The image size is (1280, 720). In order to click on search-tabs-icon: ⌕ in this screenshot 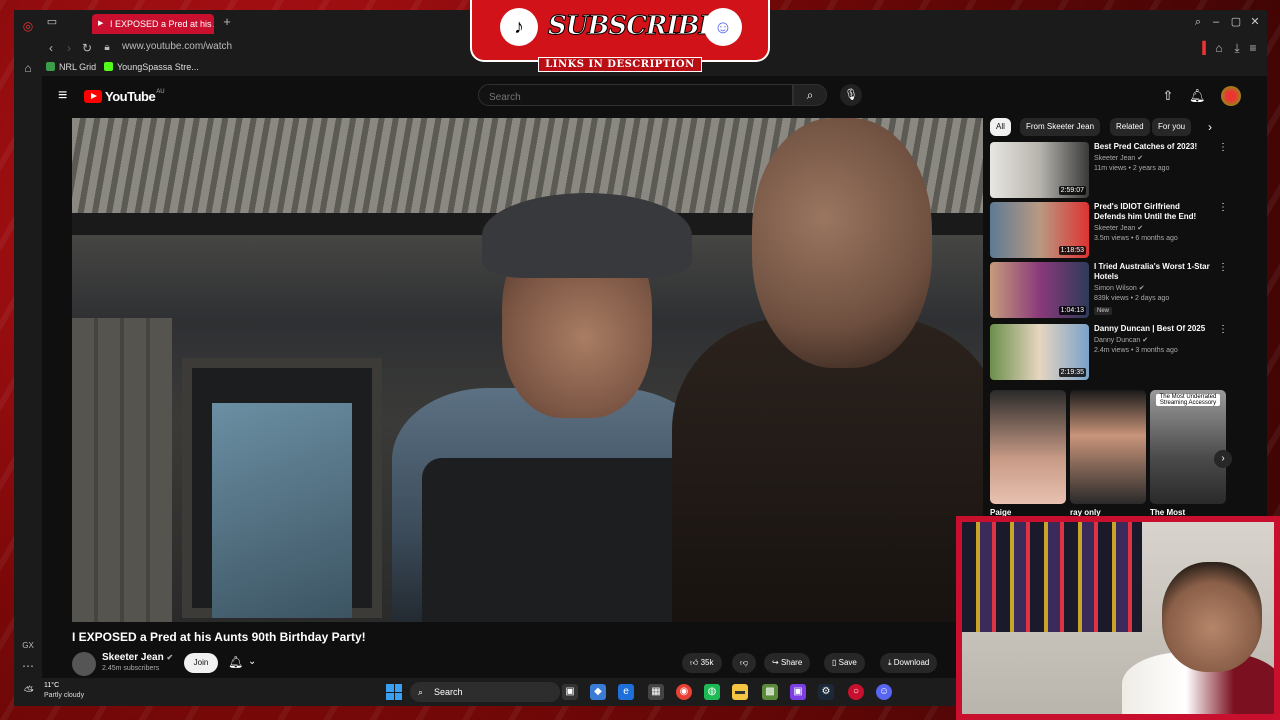, I will do `click(1198, 22)`.